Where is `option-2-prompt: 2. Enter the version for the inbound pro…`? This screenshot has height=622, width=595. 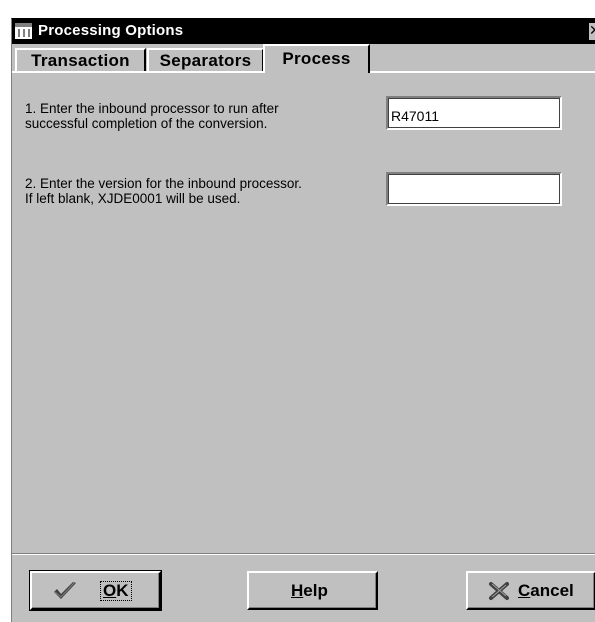 option-2-prompt: 2. Enter the version for the inbound pro… is located at coordinates (163, 191).